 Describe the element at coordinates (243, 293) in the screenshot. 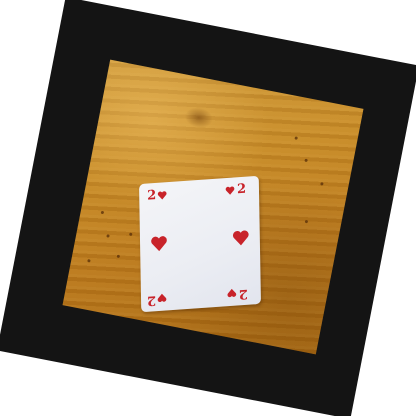

I see `card-rank-bottom-right: 2` at that location.